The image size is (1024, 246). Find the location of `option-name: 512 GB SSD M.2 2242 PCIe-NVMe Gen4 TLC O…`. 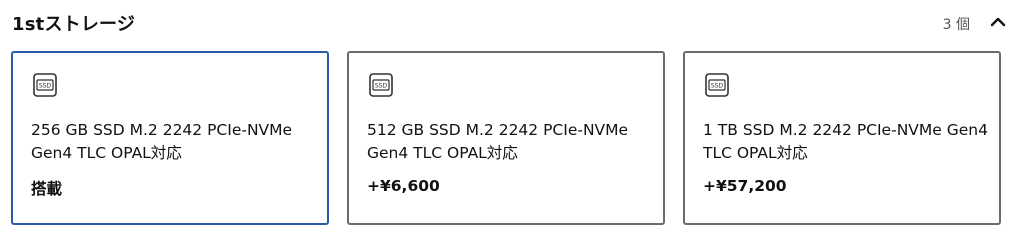

option-name: 512 GB SSD M.2 2242 PCIe-NVMe Gen4 TLC O… is located at coordinates (498, 141).